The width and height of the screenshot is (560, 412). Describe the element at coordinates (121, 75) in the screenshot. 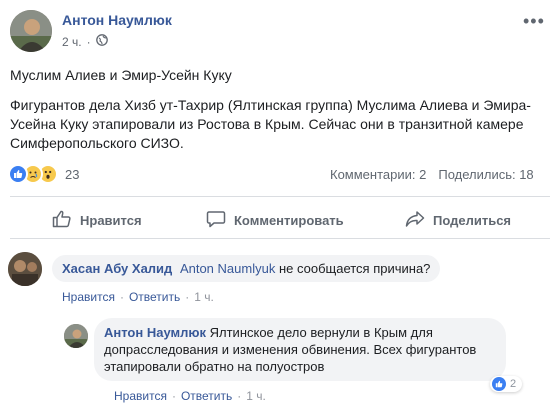

I see `post-title: Муслим Алиев и Эмир-Усейн Куку` at that location.